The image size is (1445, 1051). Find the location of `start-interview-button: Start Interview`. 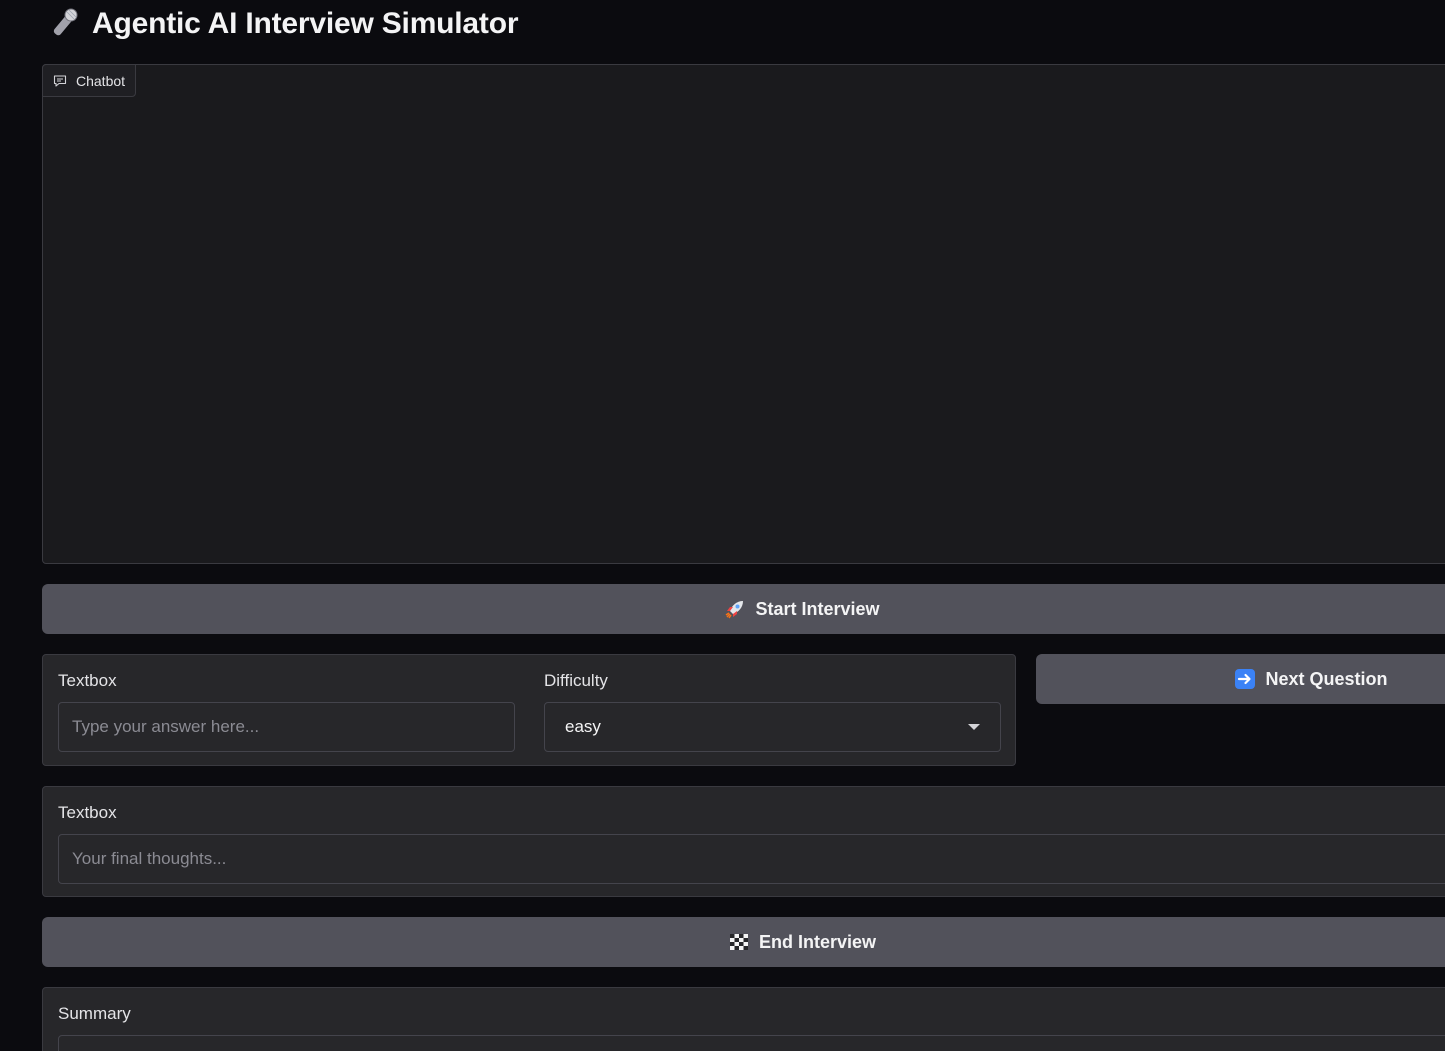

start-interview-button: Start Interview is located at coordinates (743, 609).